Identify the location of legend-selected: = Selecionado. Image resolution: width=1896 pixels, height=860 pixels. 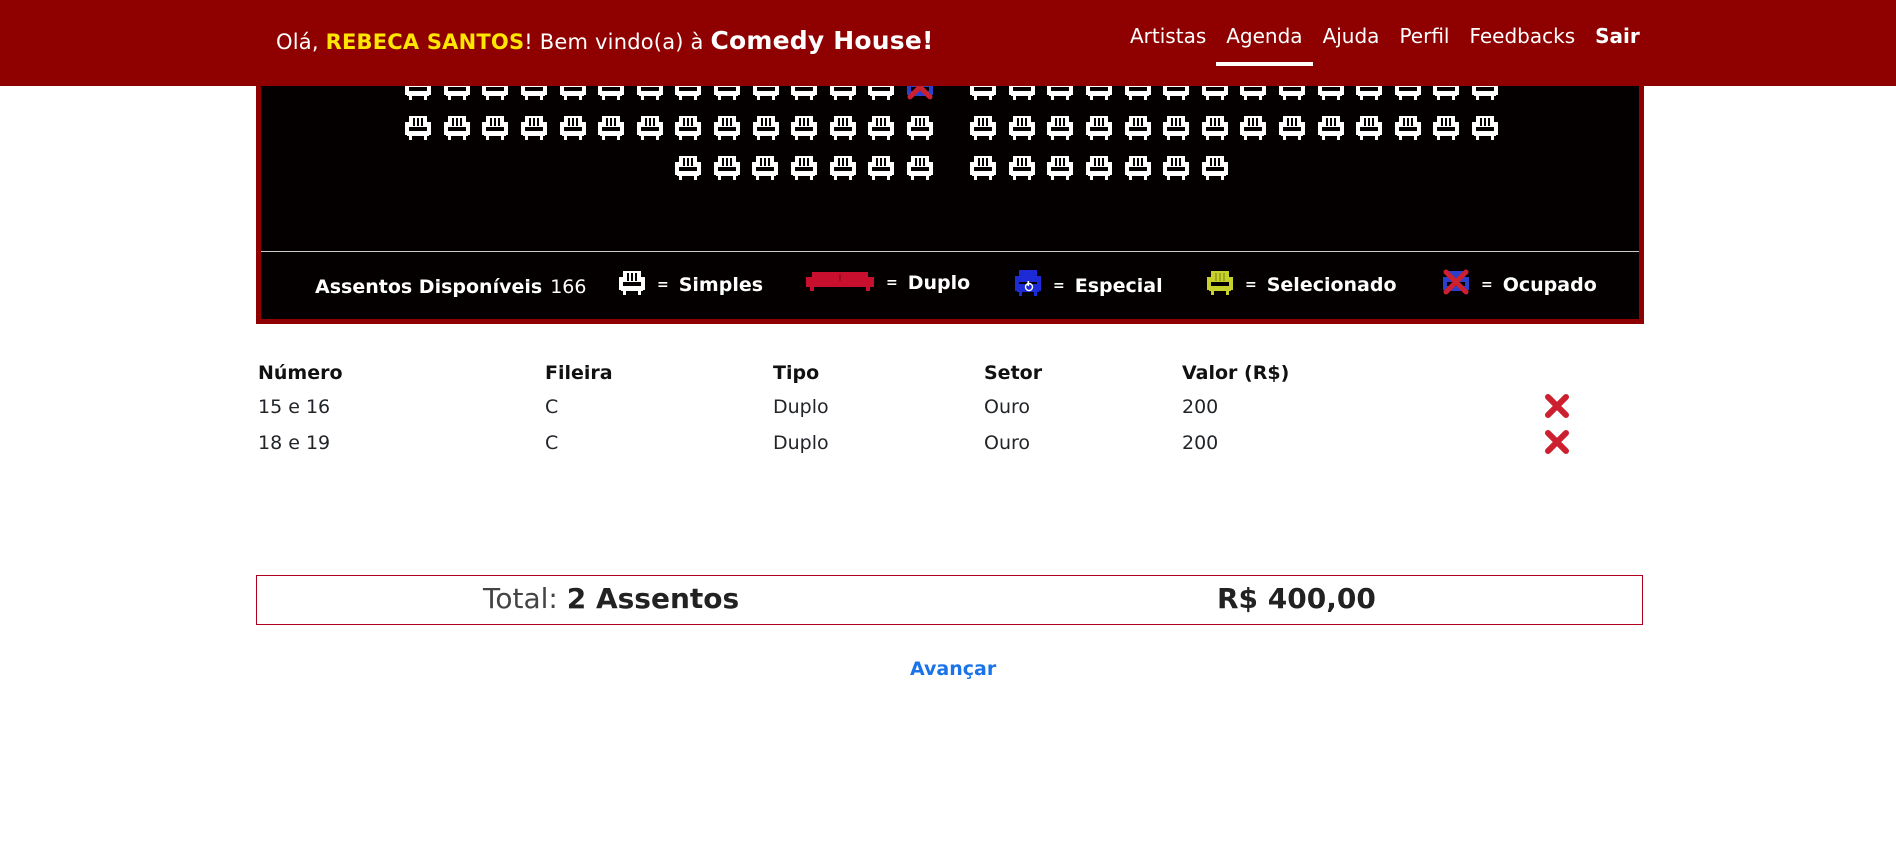
(1301, 284).